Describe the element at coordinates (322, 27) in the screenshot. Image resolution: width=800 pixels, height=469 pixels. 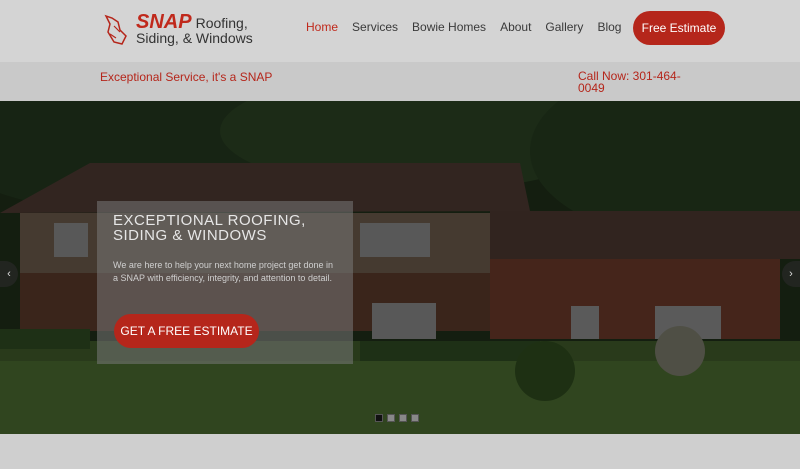
I see `nav-home: Home` at that location.